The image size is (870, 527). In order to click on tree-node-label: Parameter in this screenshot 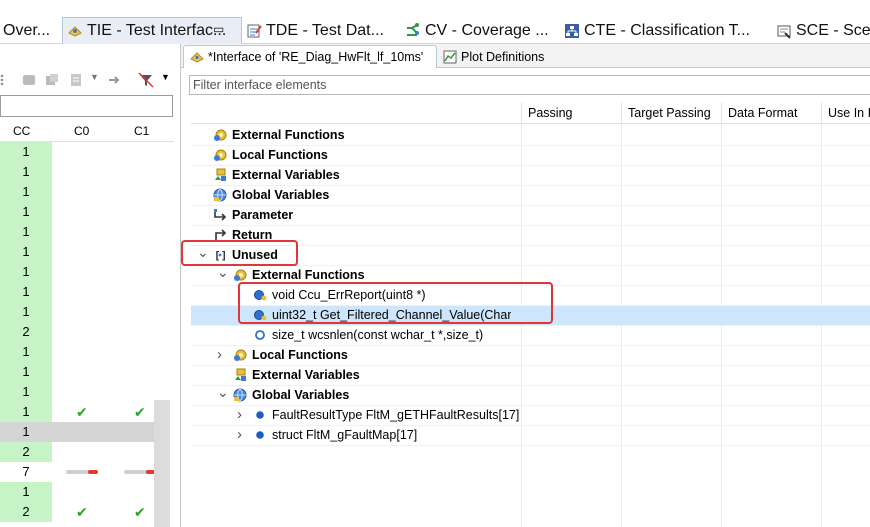, I will do `click(263, 215)`.